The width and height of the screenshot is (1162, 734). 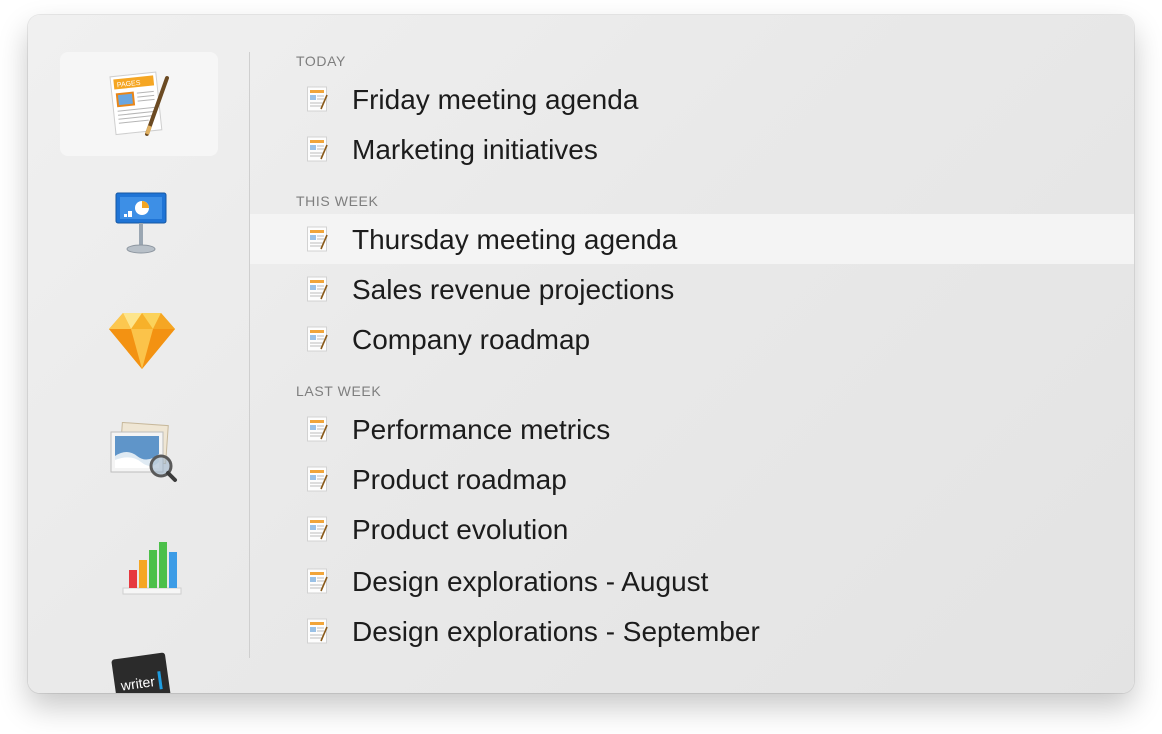 I want to click on list-item: Product roadmap, so click(x=692, y=479).